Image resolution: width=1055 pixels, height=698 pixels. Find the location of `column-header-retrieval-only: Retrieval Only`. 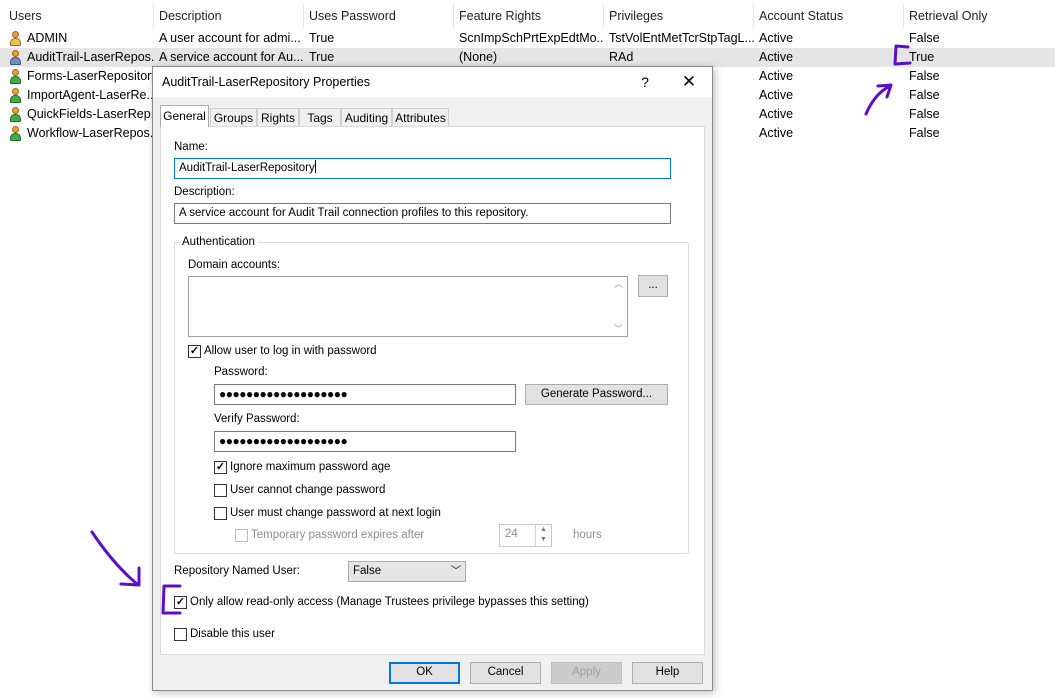

column-header-retrieval-only: Retrieval Only is located at coordinates (979, 16).